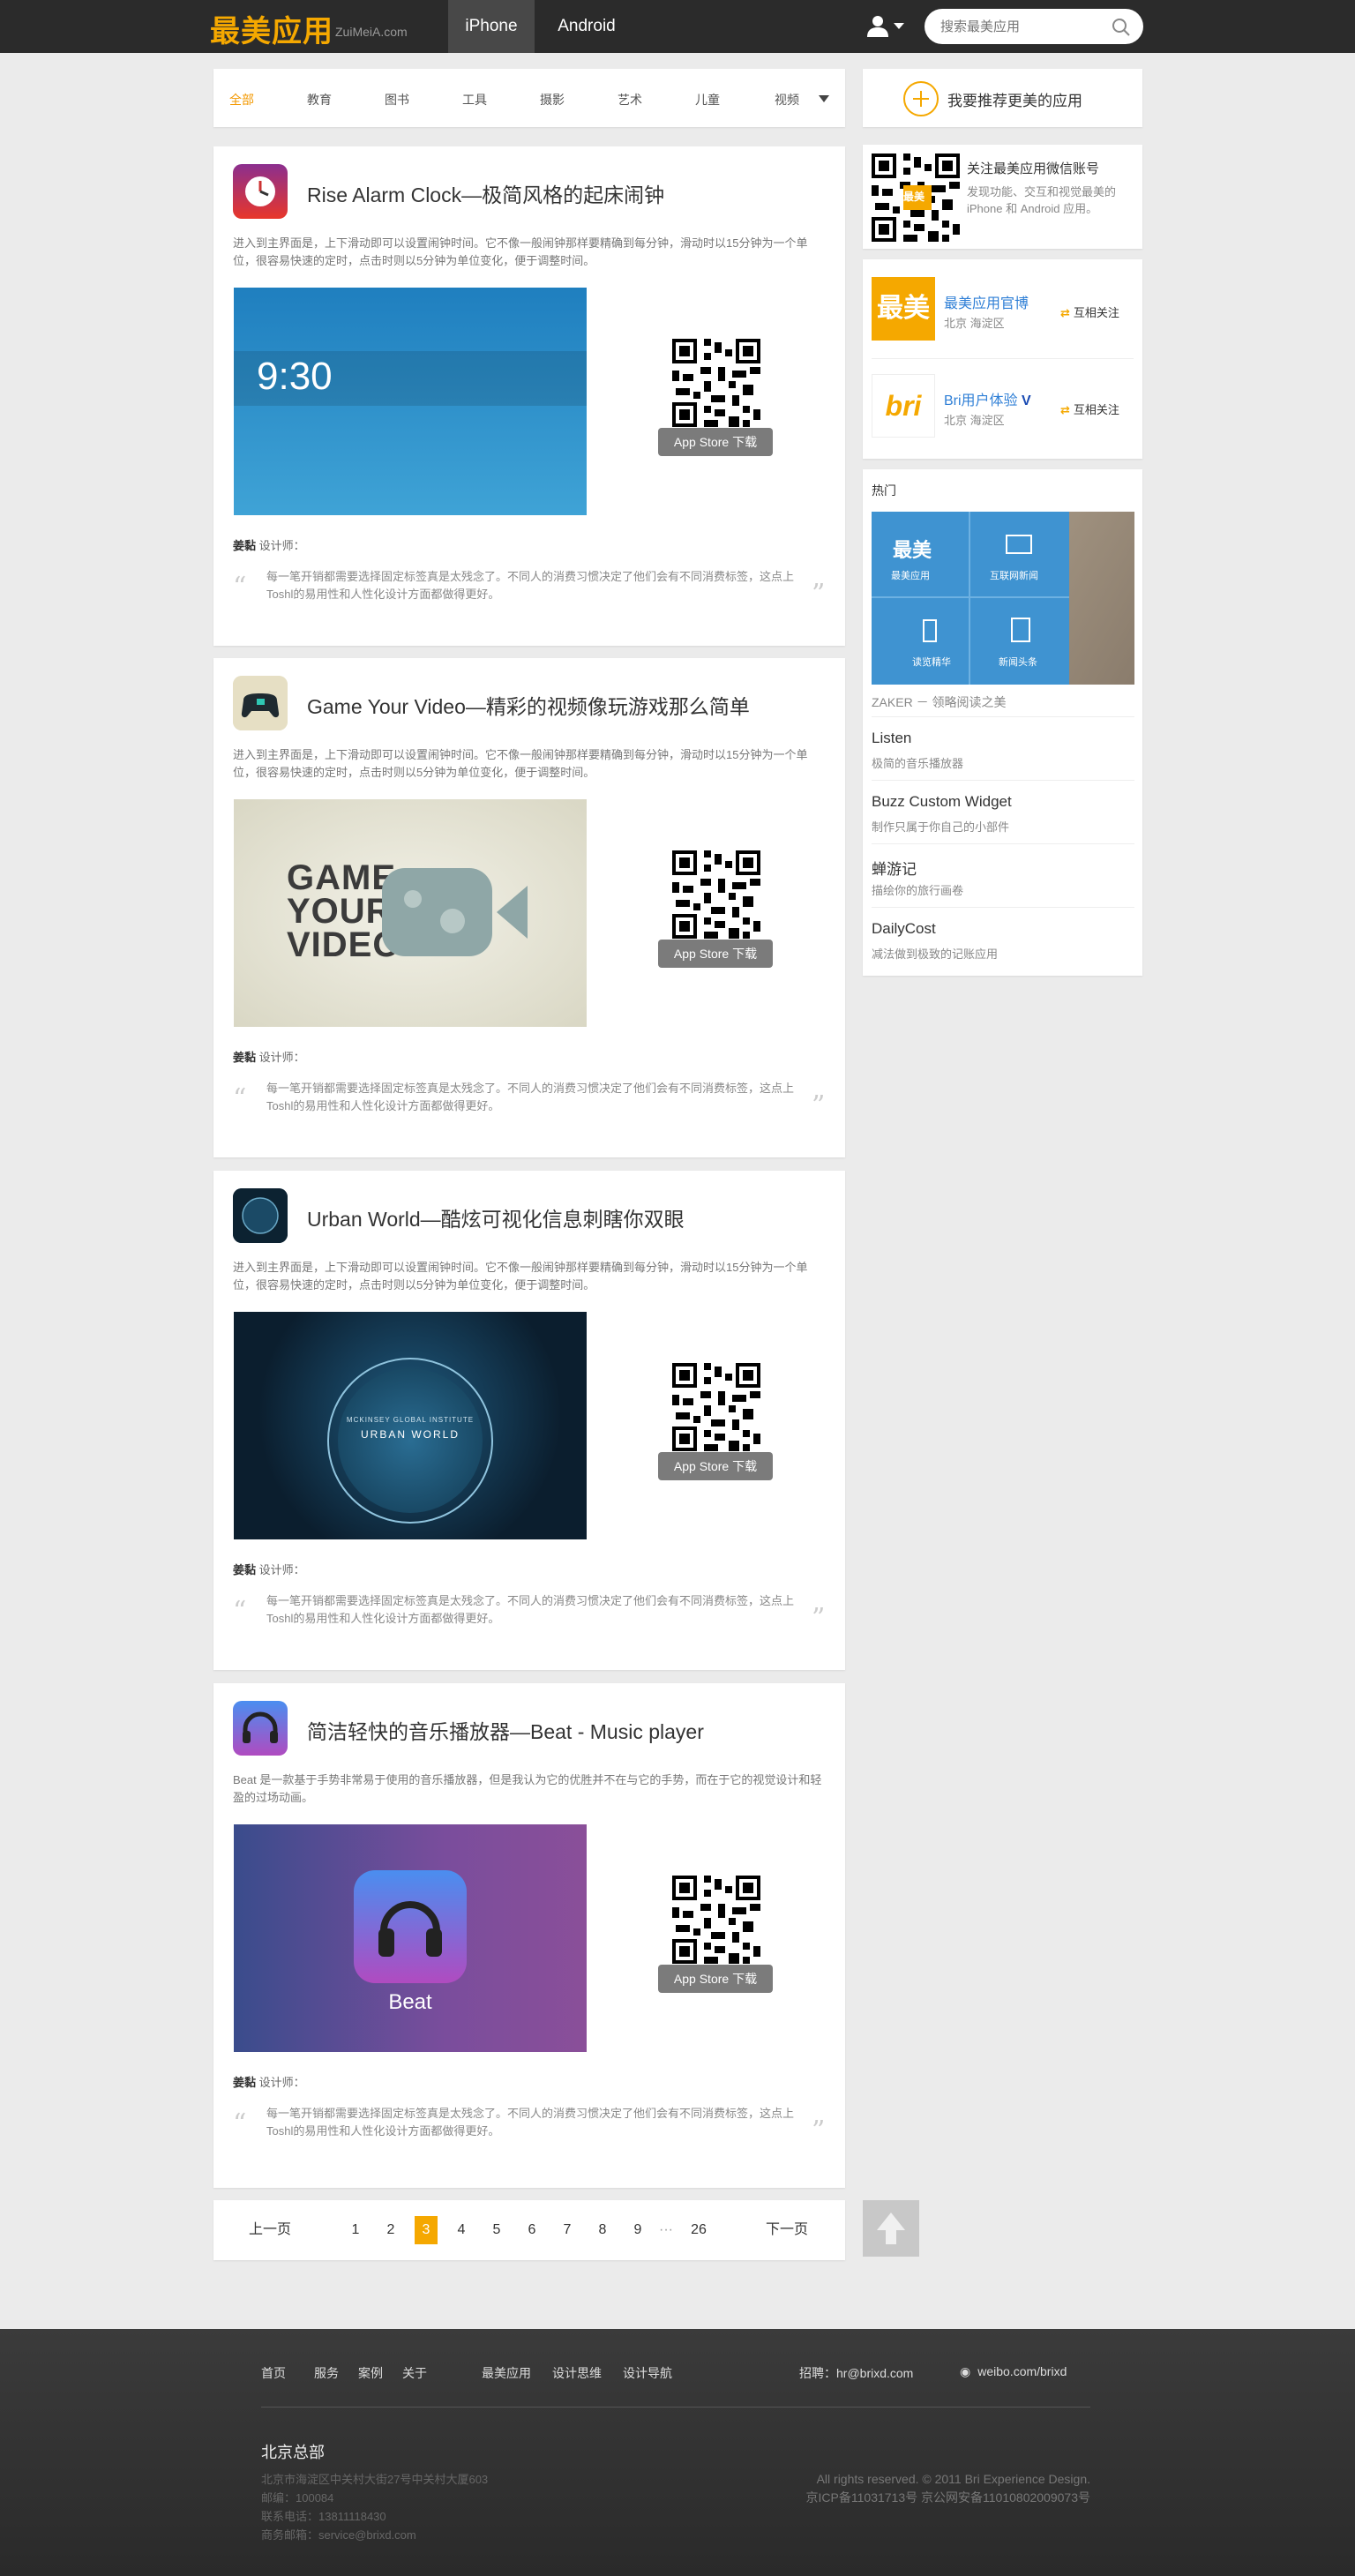 The width and height of the screenshot is (1355, 2576). What do you see at coordinates (1065, 312) in the screenshot?
I see `mutual-follow-icon: ⇄` at bounding box center [1065, 312].